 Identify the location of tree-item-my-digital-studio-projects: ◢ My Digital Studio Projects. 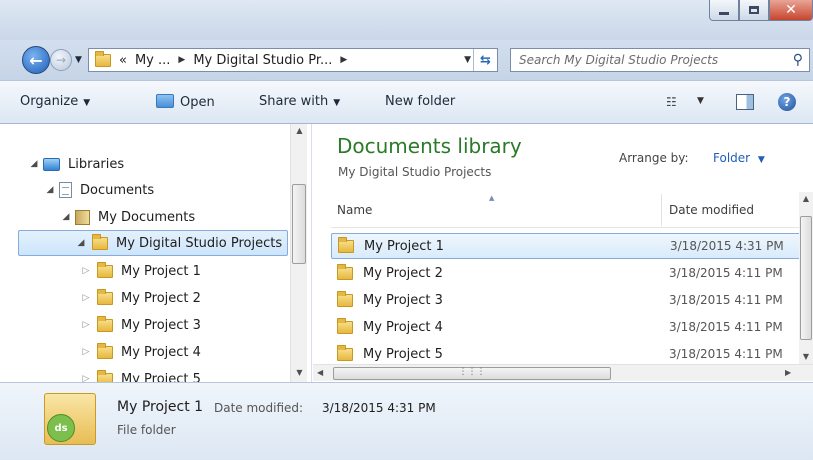
(153, 243).